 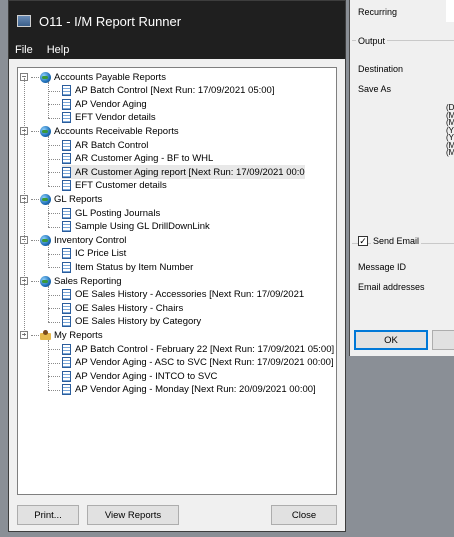 What do you see at coordinates (304, 515) in the screenshot?
I see `close-button: Close` at bounding box center [304, 515].